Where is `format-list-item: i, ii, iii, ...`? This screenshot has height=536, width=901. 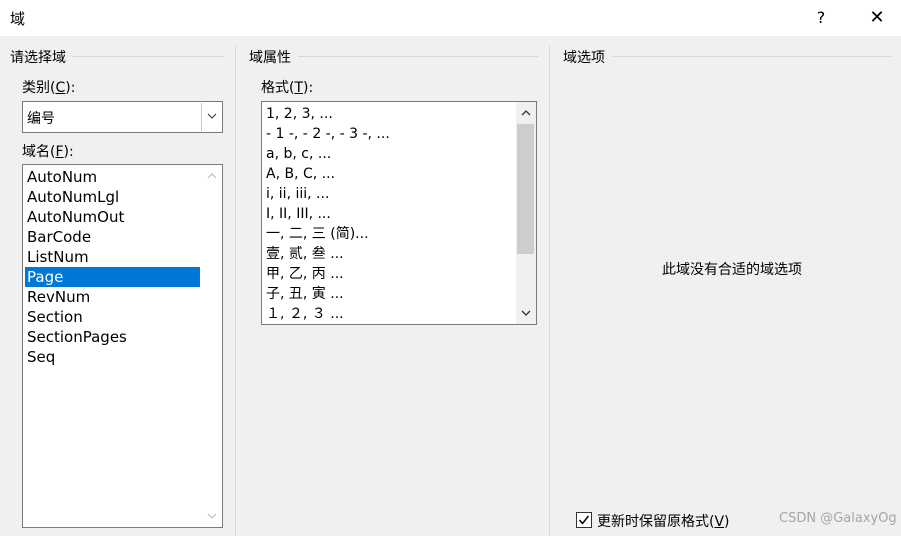
format-list-item: i, ii, iii, ... is located at coordinates (389, 194).